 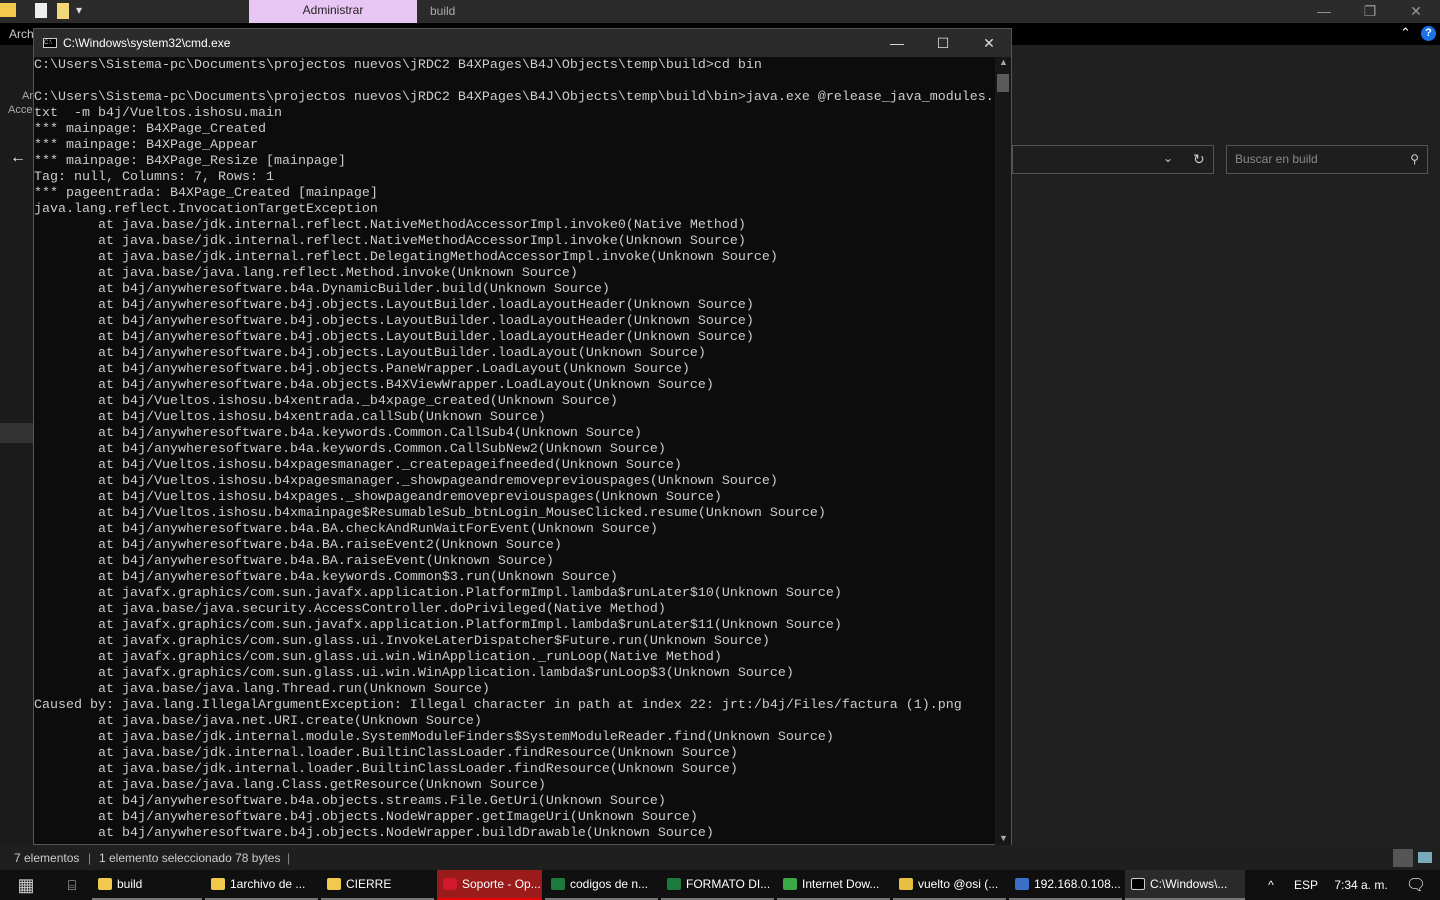 What do you see at coordinates (1327, 159) in the screenshot?
I see `search-input: Buscar en build ⚲` at bounding box center [1327, 159].